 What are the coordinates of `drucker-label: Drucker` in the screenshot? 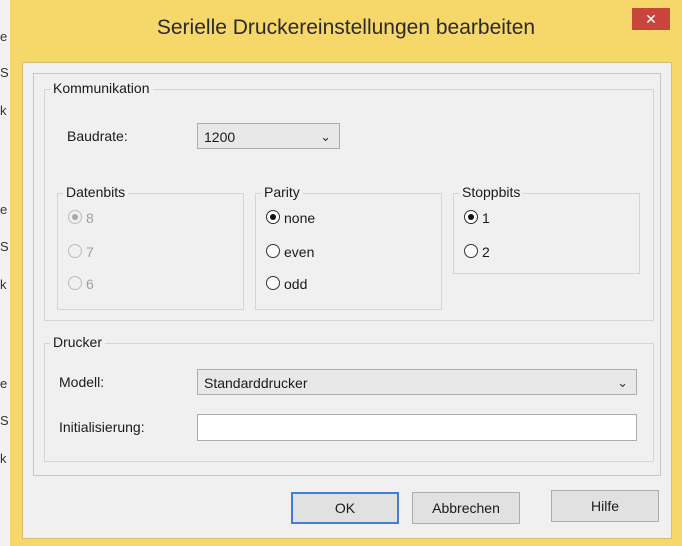 It's located at (78, 342).